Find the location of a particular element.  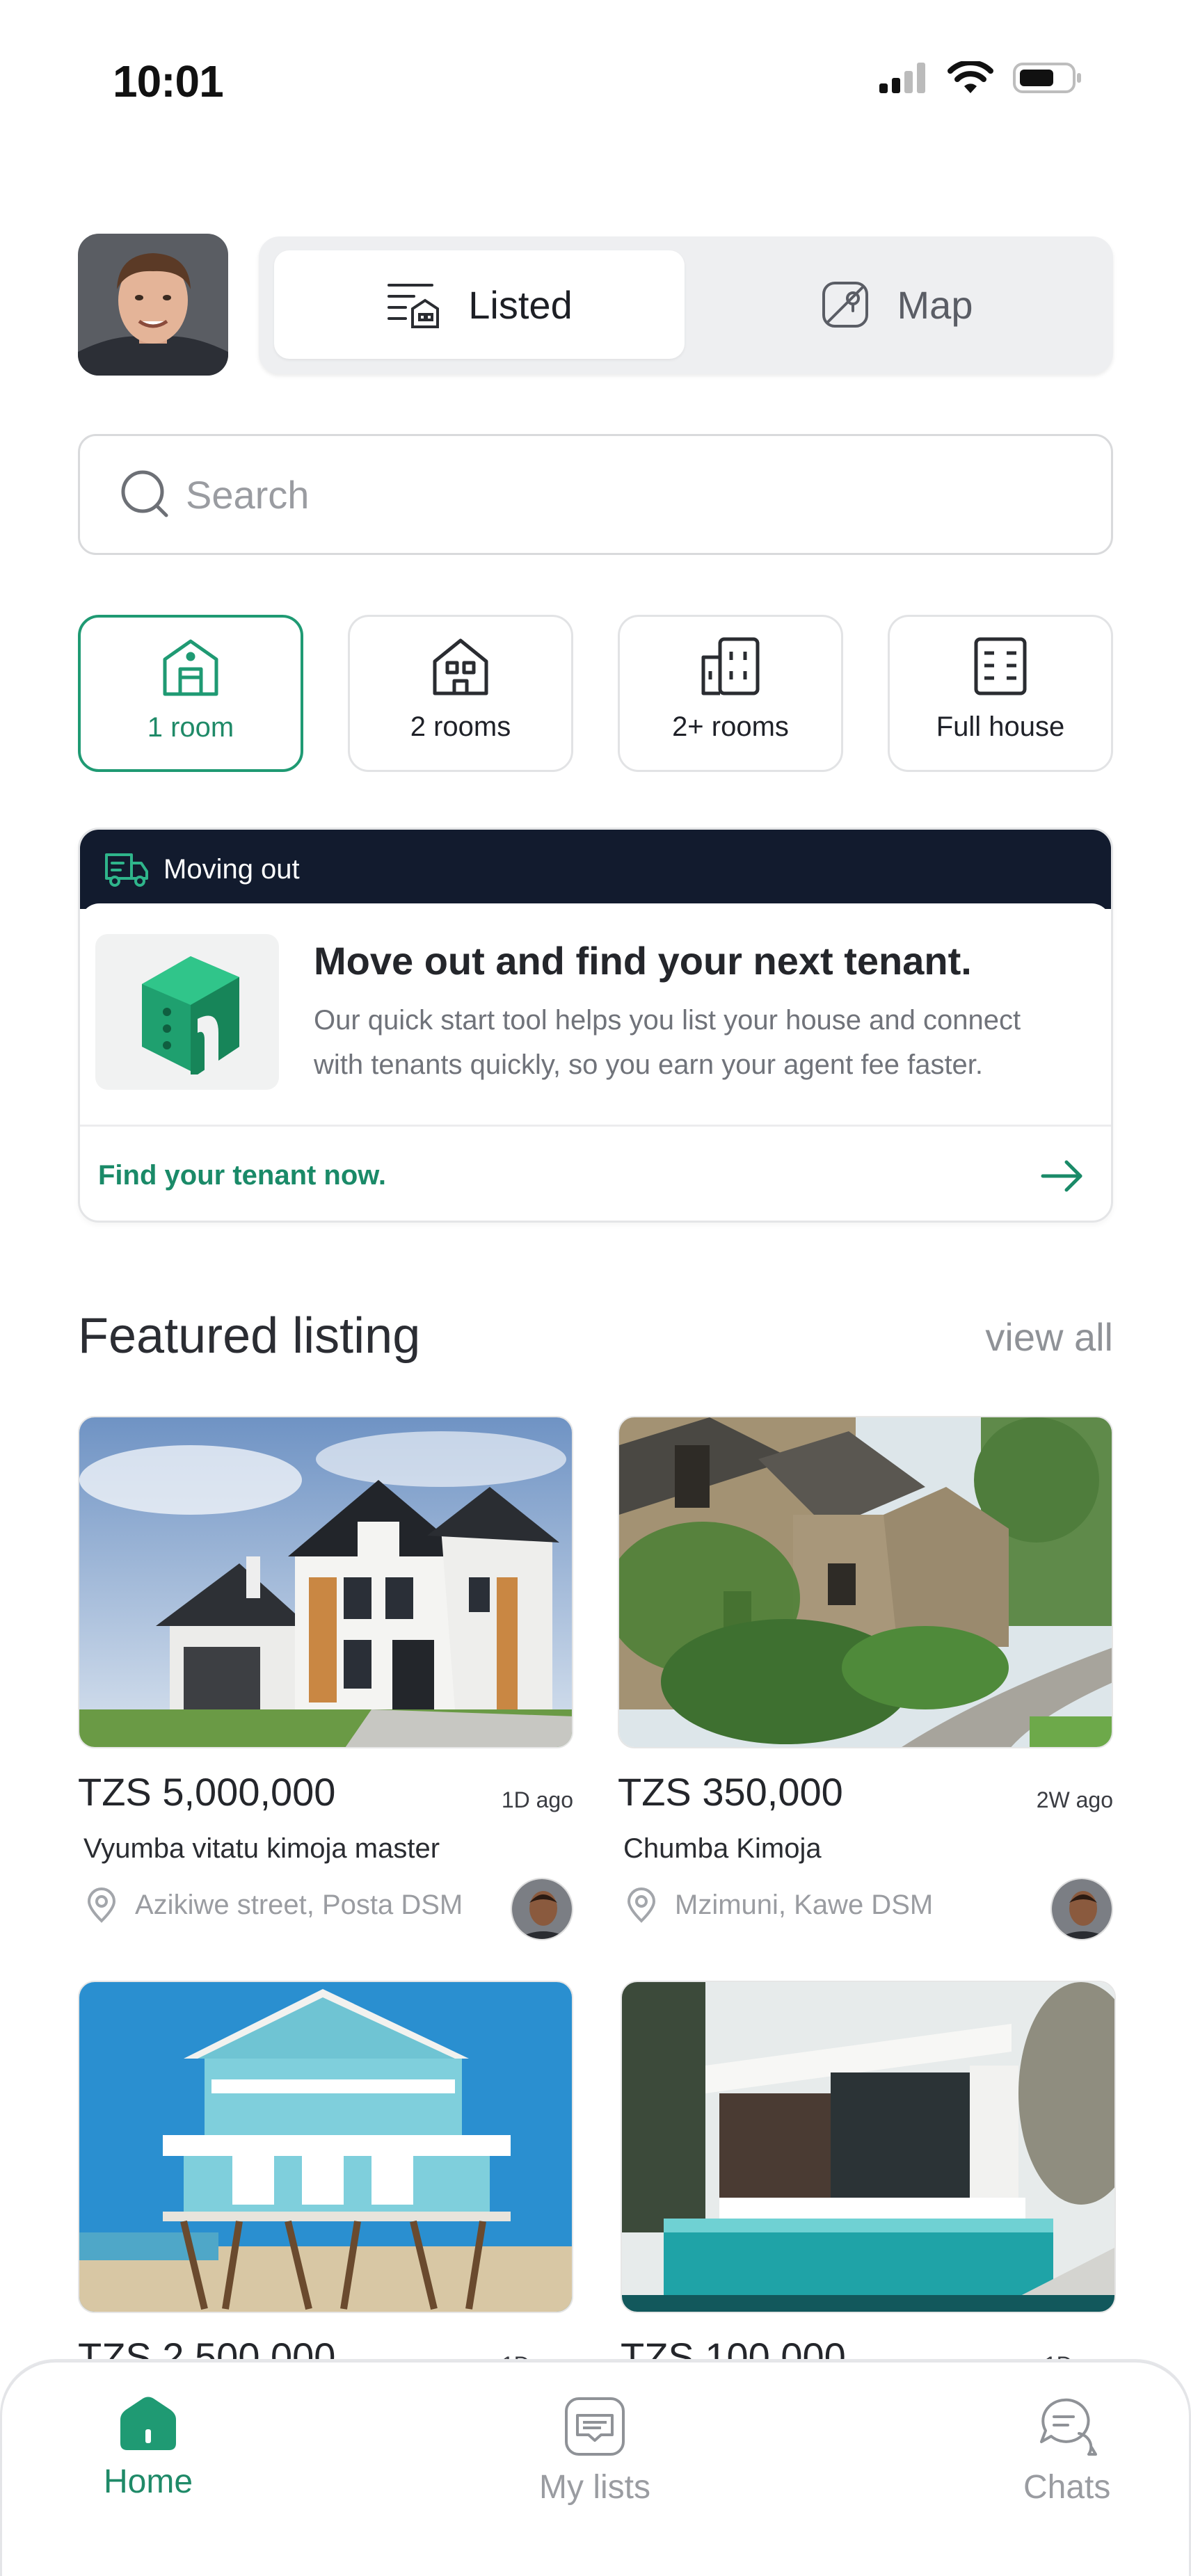

category-full-house: Full house is located at coordinates (1001, 693).